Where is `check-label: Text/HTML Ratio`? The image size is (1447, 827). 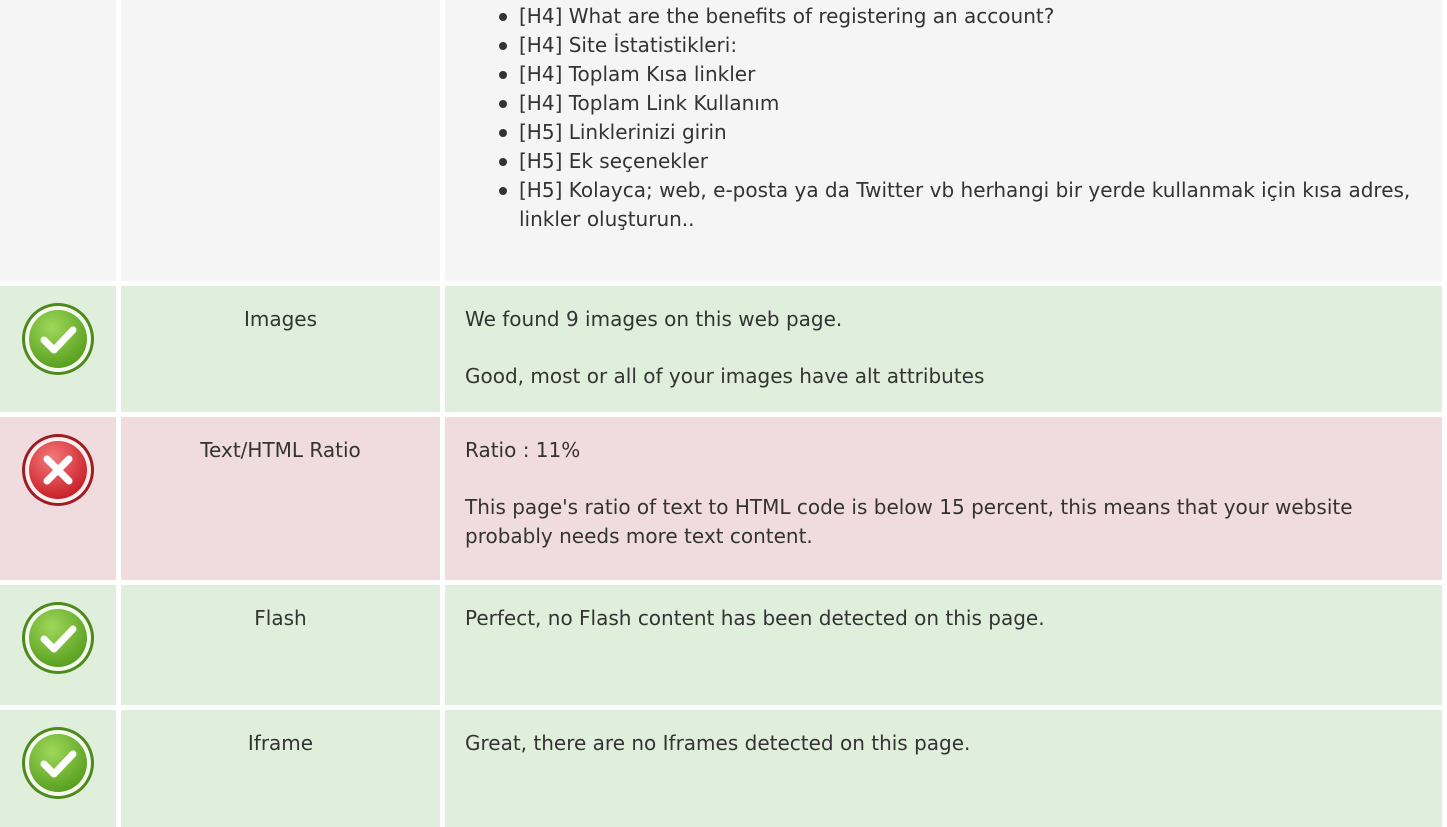
check-label: Text/HTML Ratio is located at coordinates (280, 498).